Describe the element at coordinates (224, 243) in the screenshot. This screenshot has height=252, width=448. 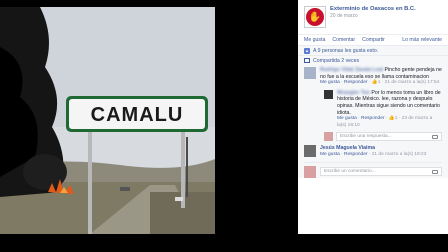
I see `viewer-bottom-bar` at that location.